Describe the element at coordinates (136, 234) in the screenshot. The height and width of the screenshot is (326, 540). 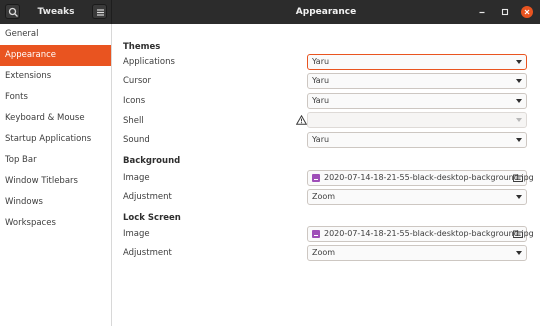
I see `lock-screen-image-label: Image` at that location.